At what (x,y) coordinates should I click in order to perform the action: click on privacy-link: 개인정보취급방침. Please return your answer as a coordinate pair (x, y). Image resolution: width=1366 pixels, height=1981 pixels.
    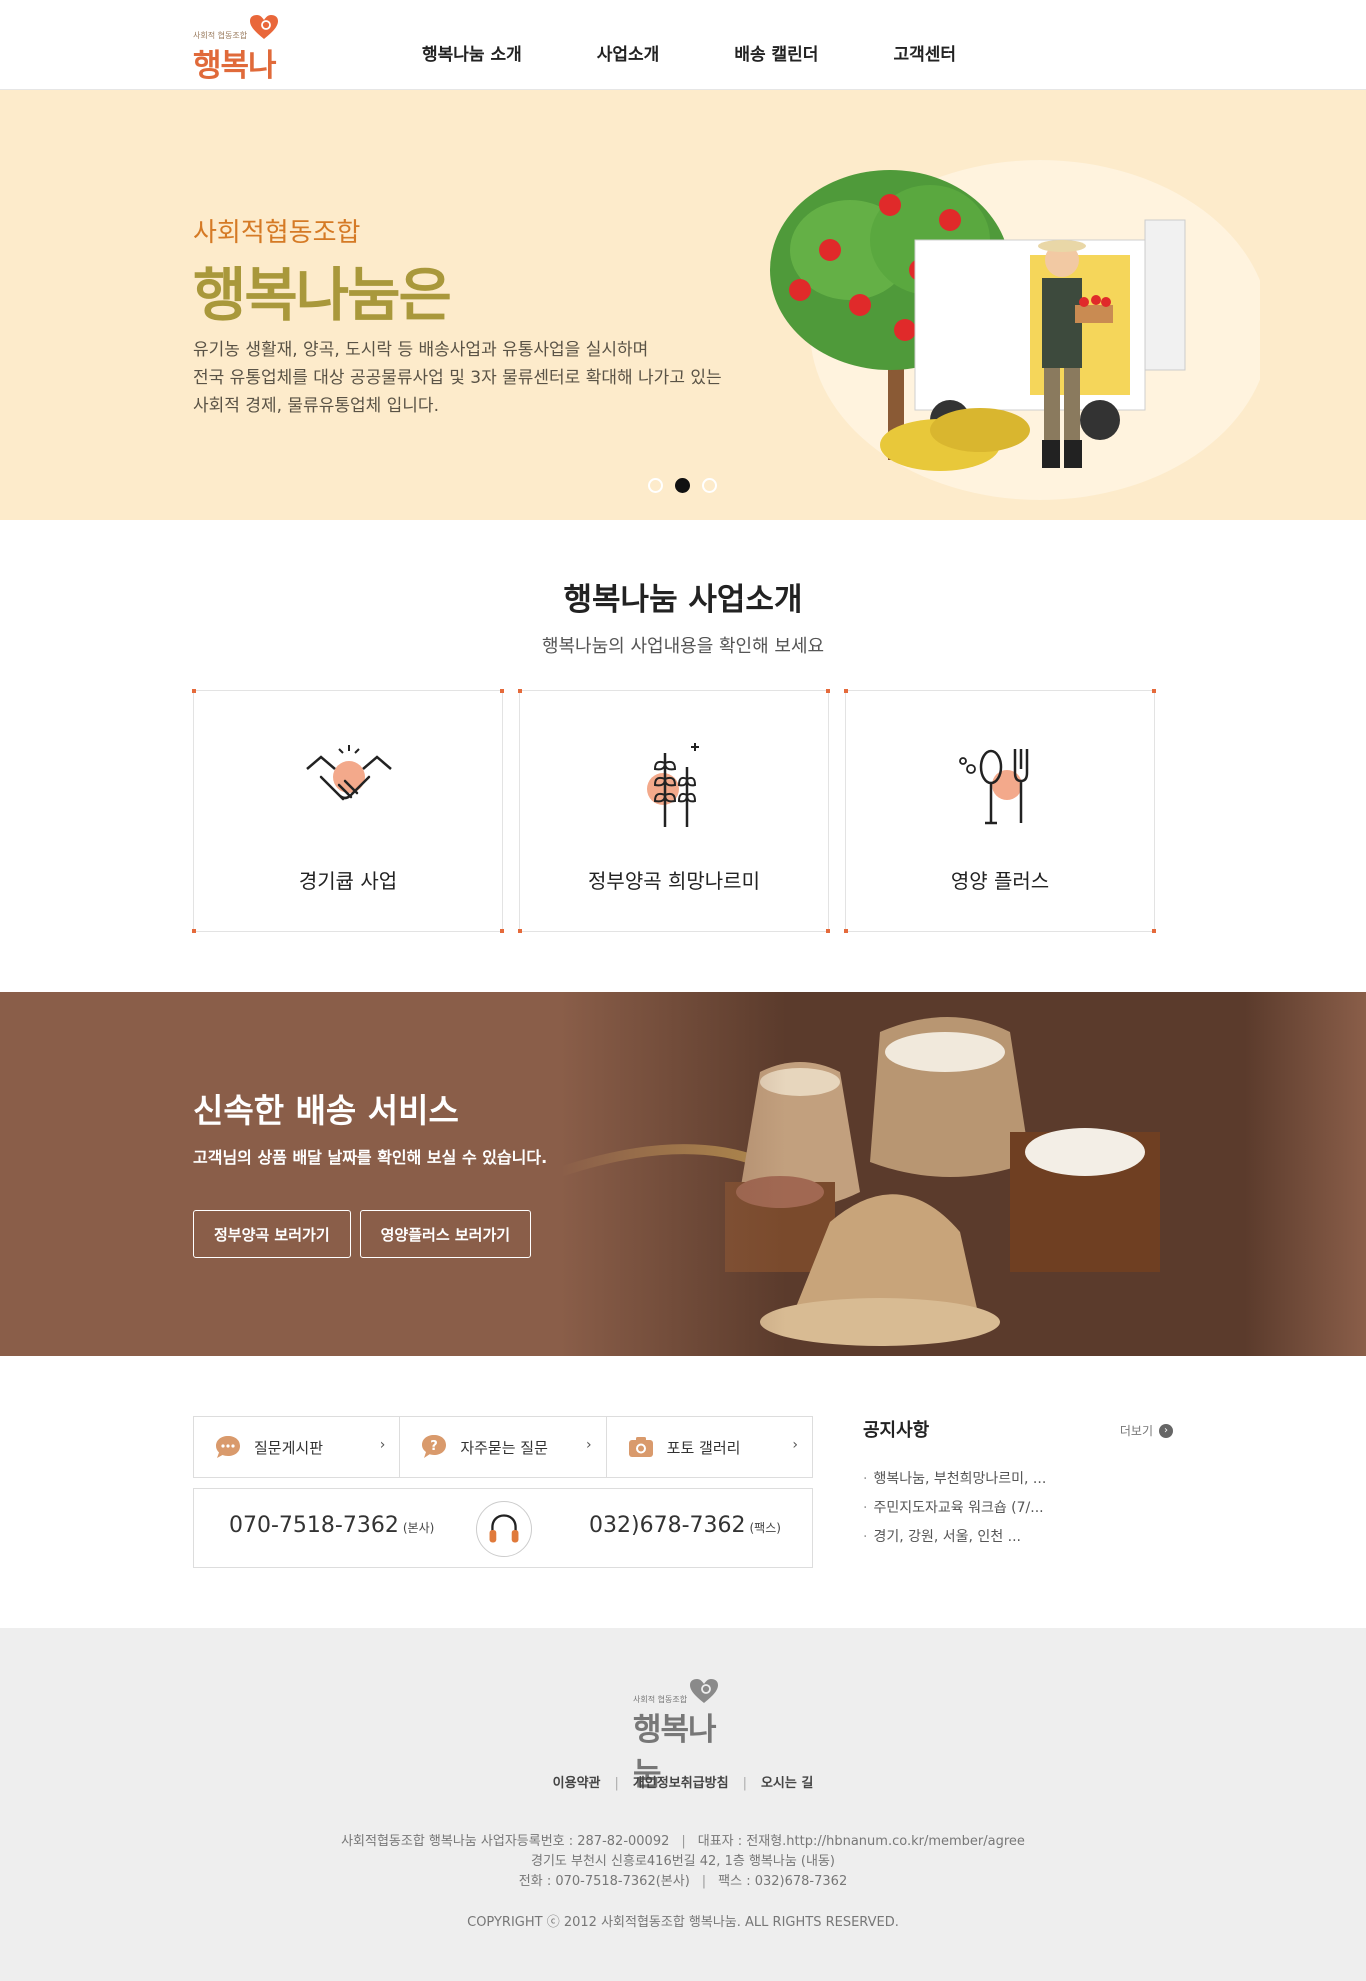
    Looking at the image, I should click on (681, 1783).